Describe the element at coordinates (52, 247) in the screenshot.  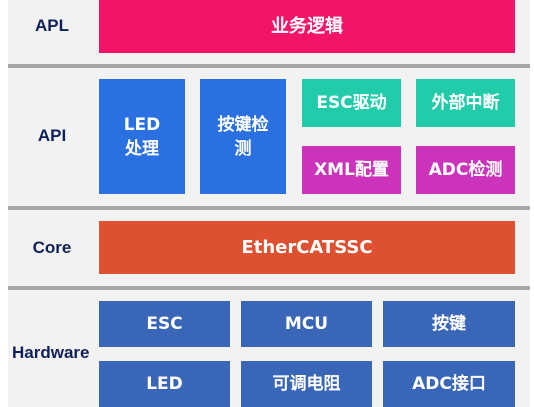
I see `core-layer-label: Core` at that location.